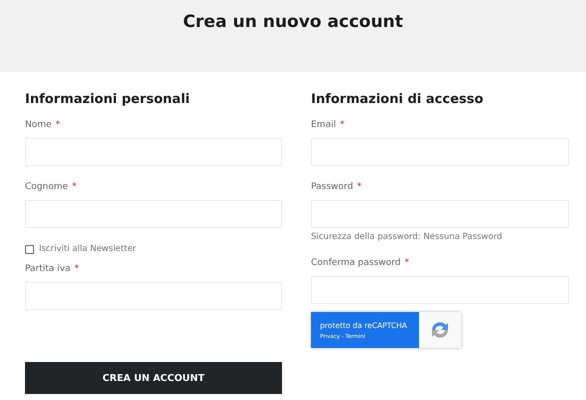  Describe the element at coordinates (407, 238) in the screenshot. I see `password-strength-text: Sicurezza della password: Nessuna Password` at that location.